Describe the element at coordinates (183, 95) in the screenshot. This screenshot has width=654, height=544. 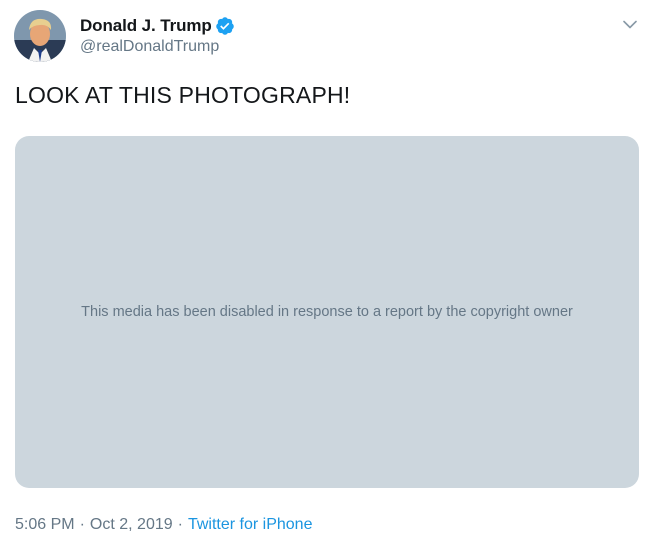
I see `tweet-text: LOOK AT THIS PHOTOGRAPH!` at that location.